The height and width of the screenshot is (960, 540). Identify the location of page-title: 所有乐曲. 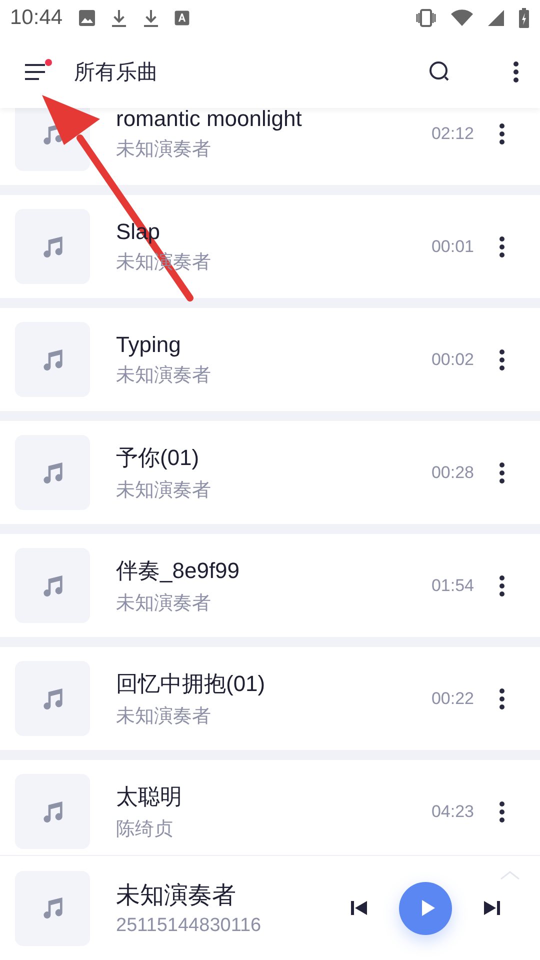
(116, 73).